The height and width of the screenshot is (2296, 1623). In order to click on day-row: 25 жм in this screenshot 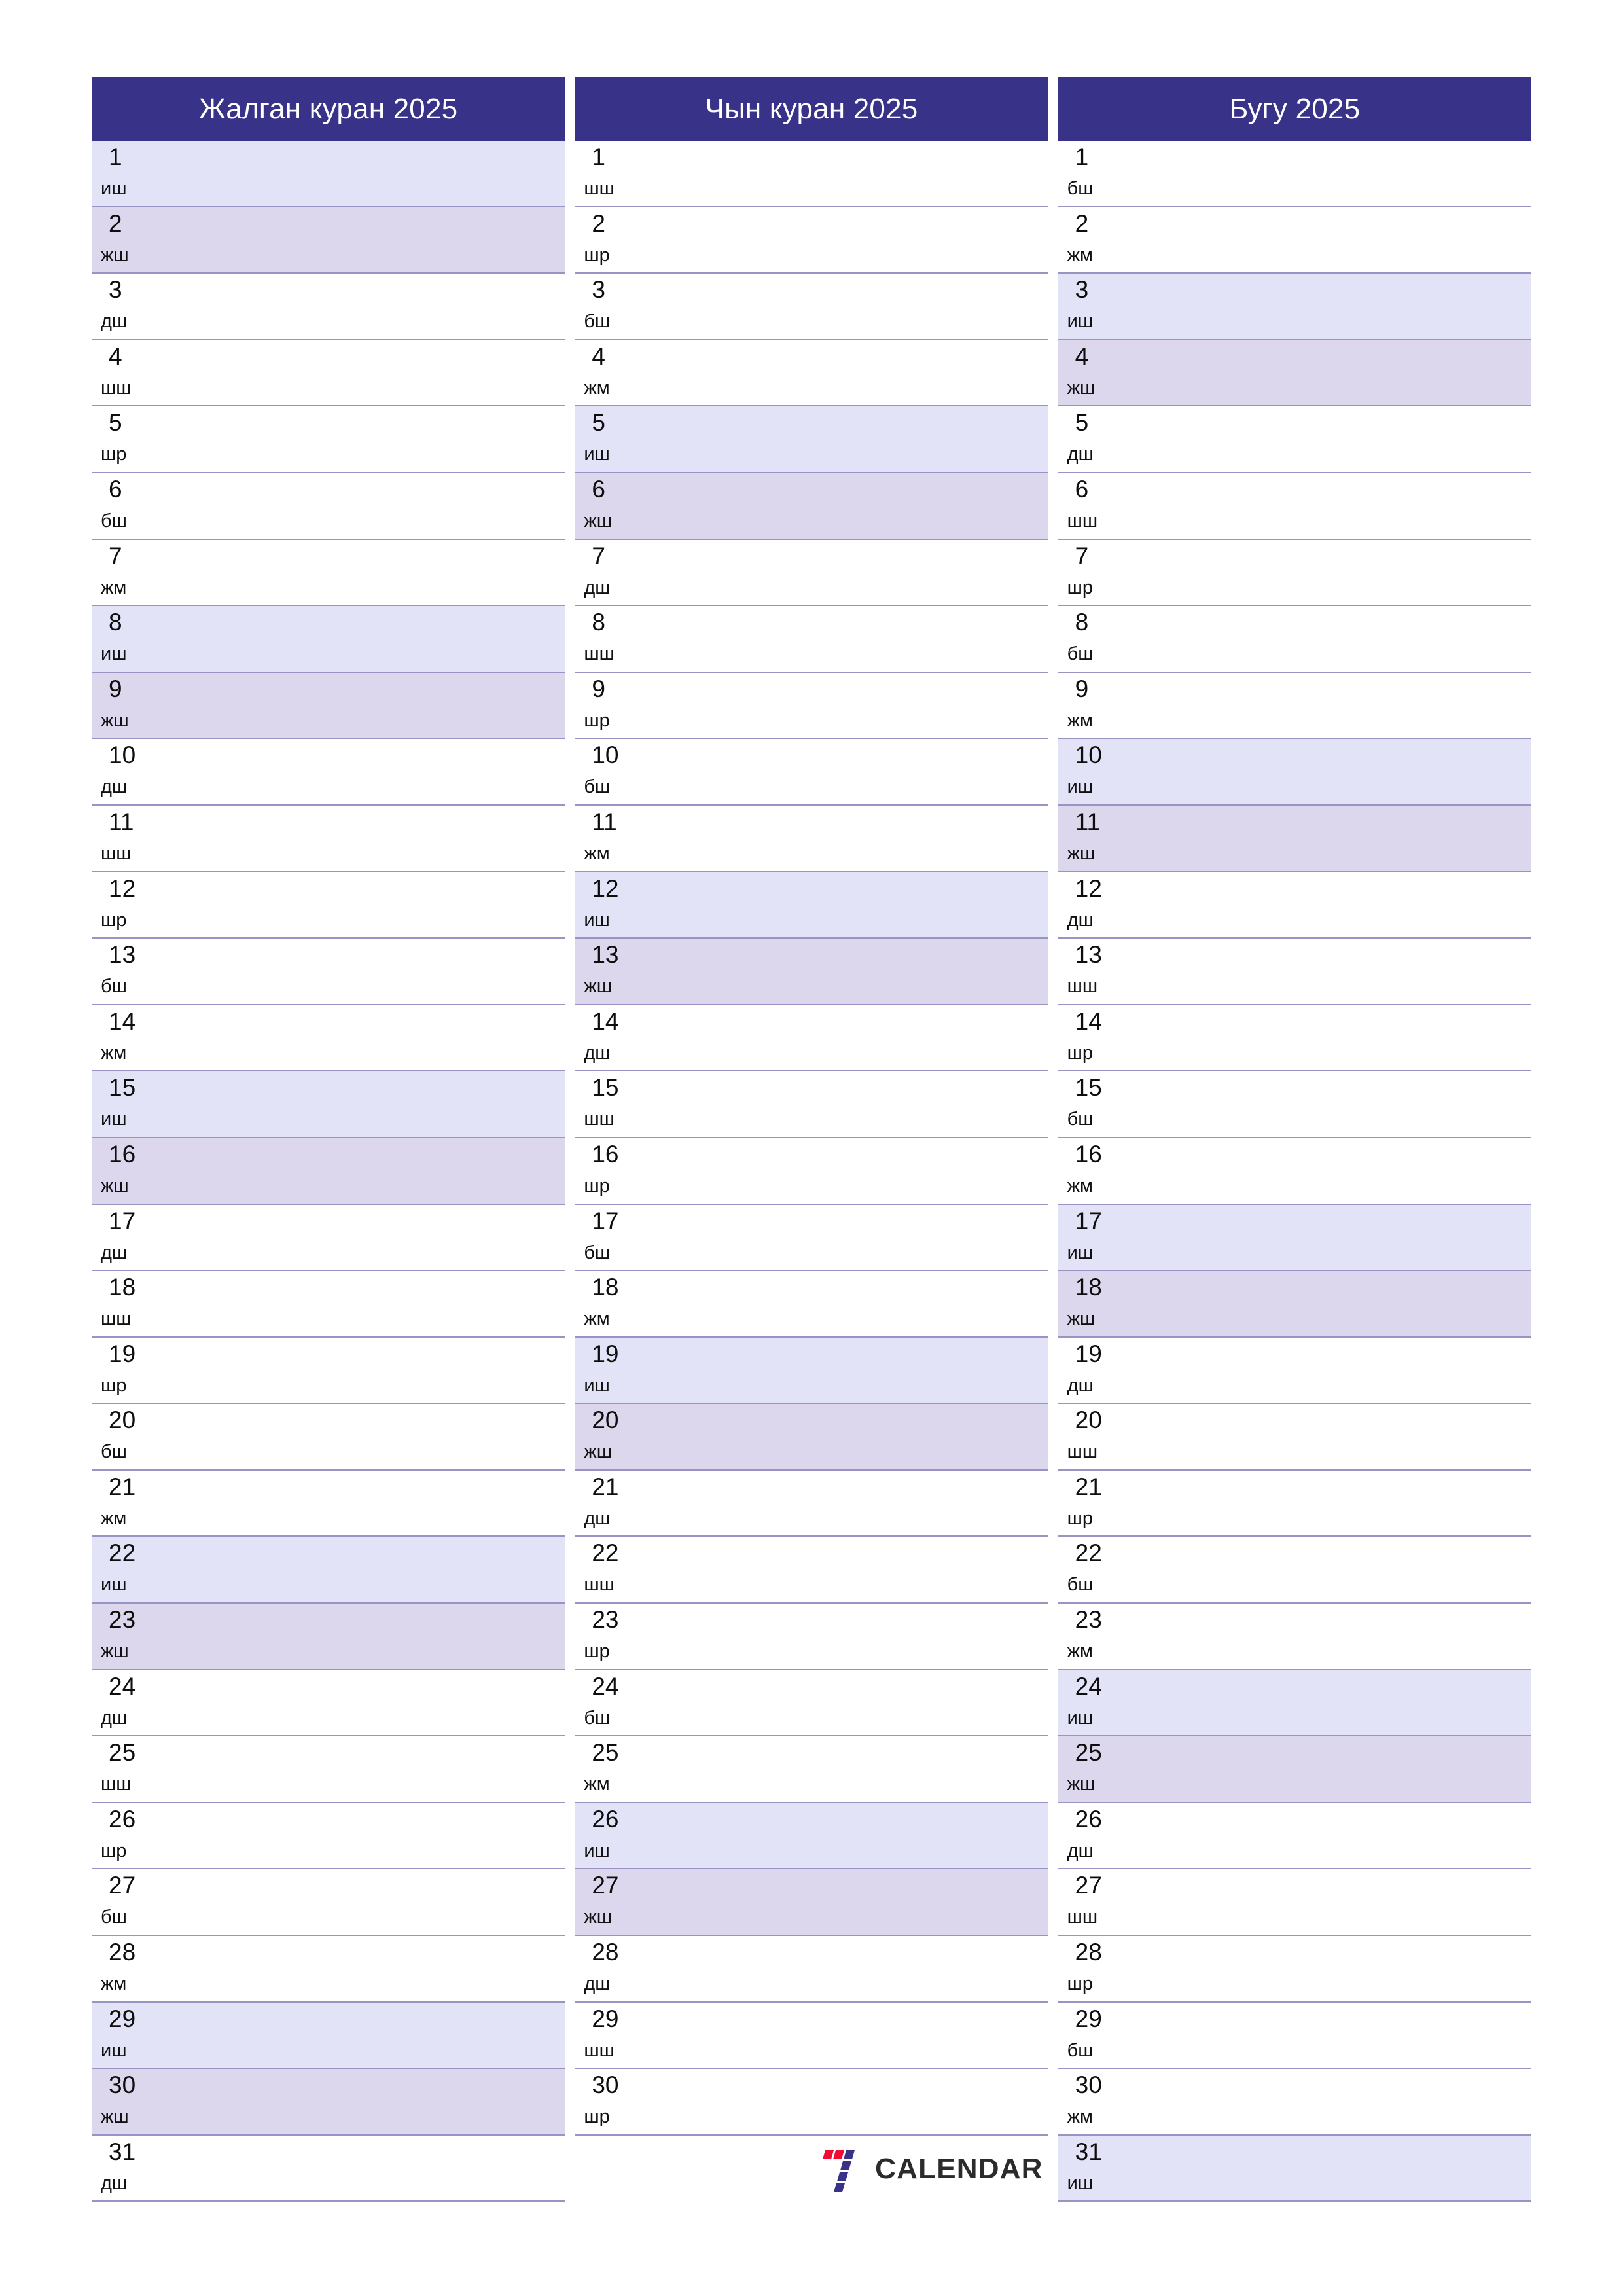, I will do `click(811, 1769)`.